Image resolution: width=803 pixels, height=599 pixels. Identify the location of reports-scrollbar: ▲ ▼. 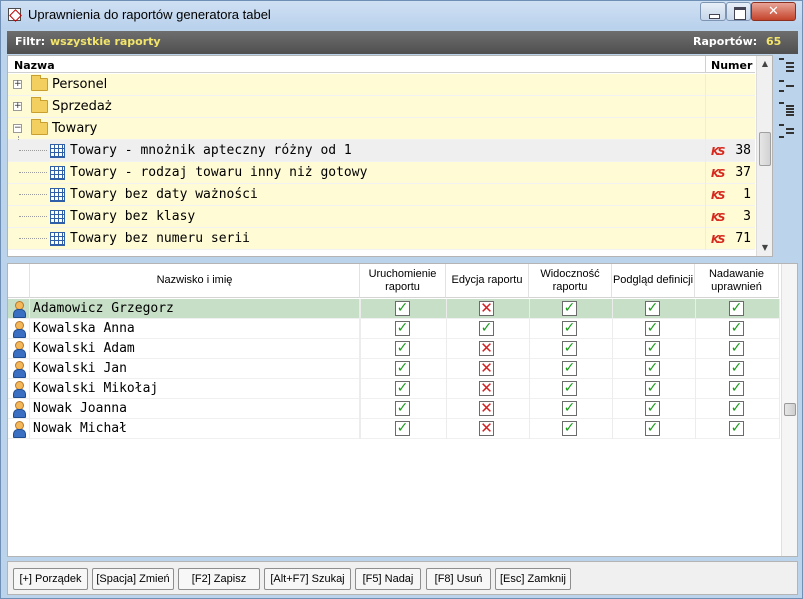
(764, 156).